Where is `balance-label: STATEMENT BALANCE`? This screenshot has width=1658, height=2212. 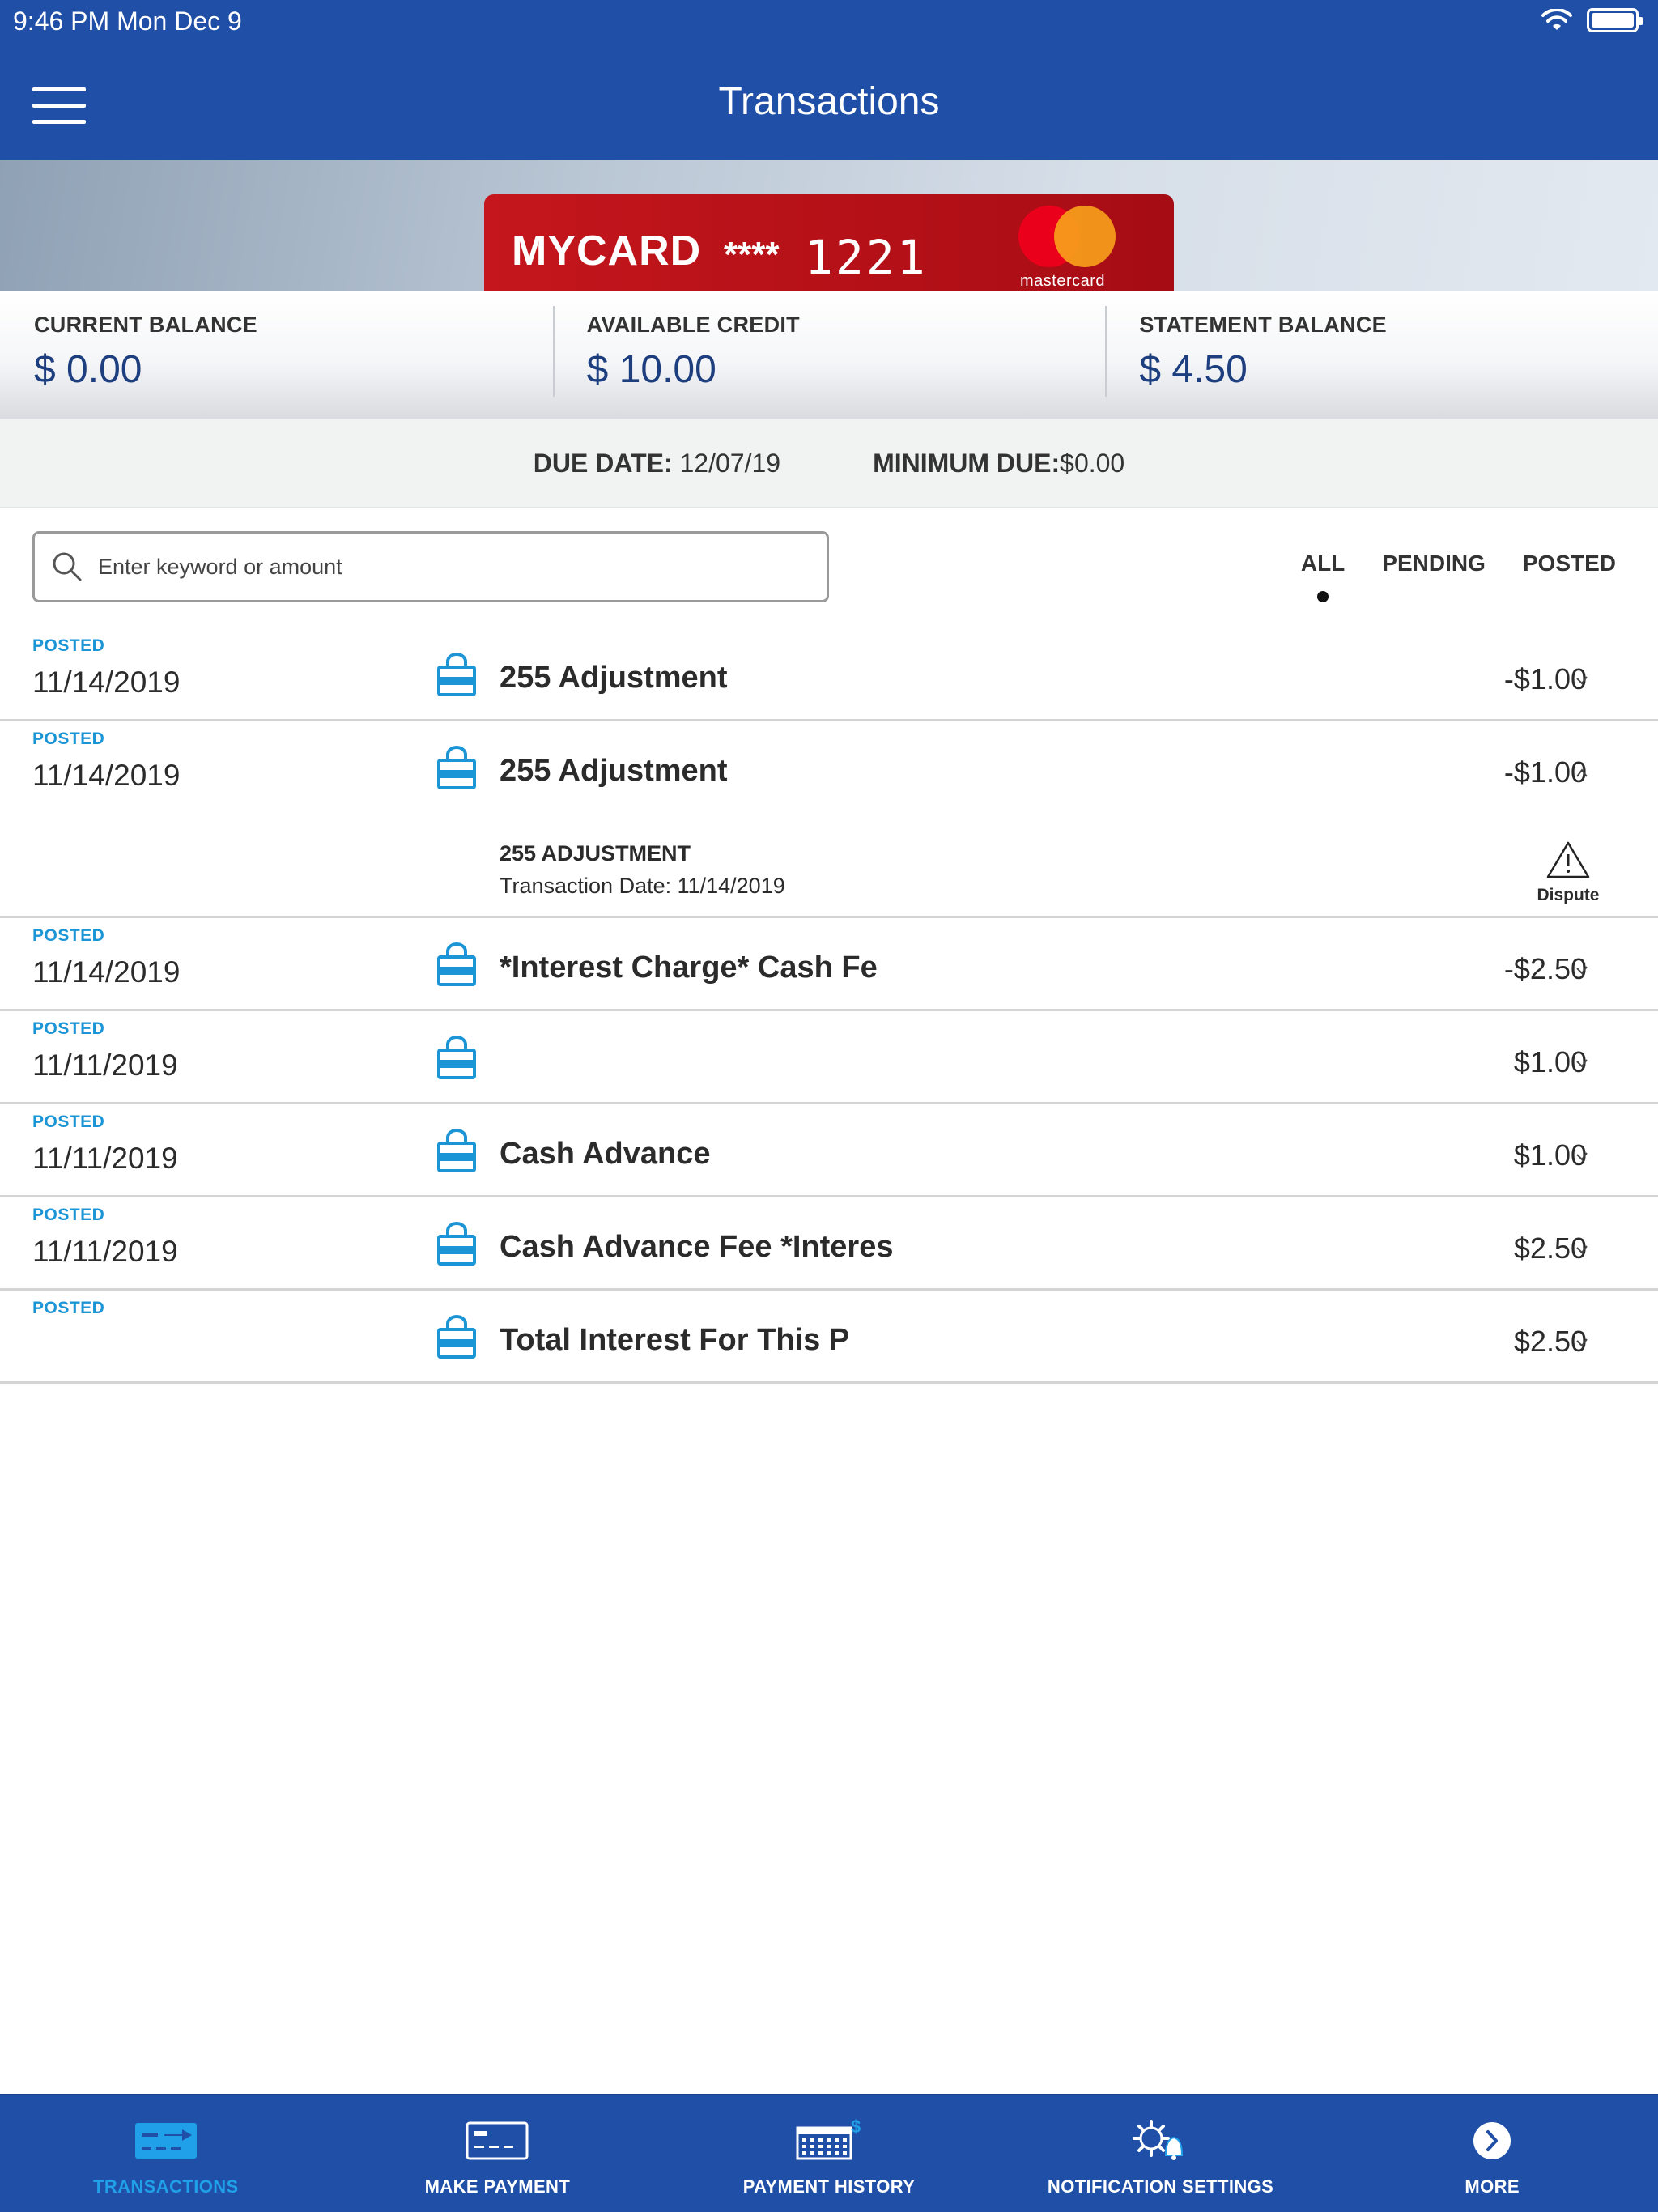
balance-label: STATEMENT BALANCE is located at coordinates (1263, 325).